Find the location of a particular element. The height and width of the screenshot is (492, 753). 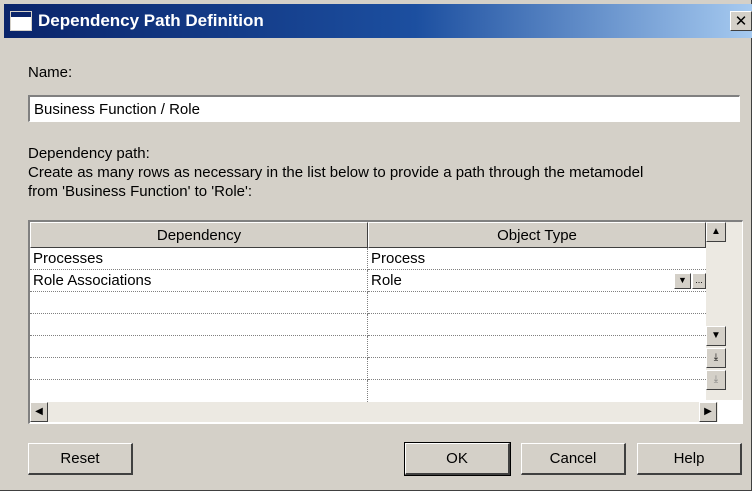

chevron-down-icon: ▼ is located at coordinates (682, 281).